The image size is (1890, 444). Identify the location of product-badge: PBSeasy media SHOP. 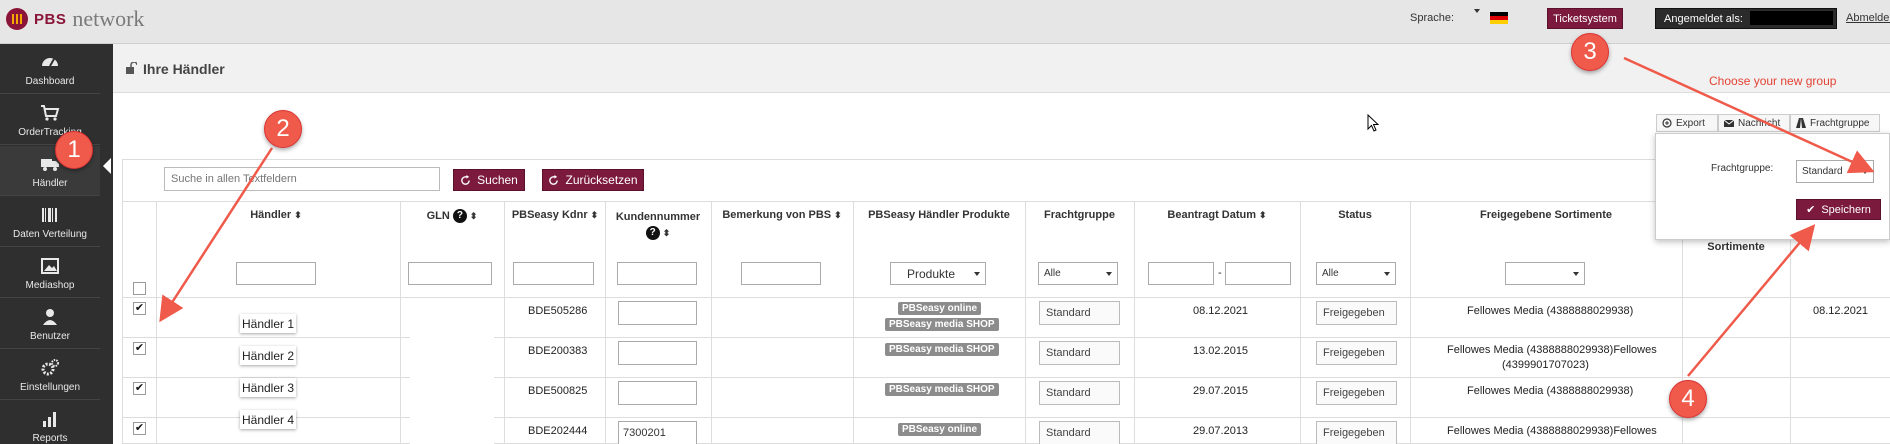
(942, 389).